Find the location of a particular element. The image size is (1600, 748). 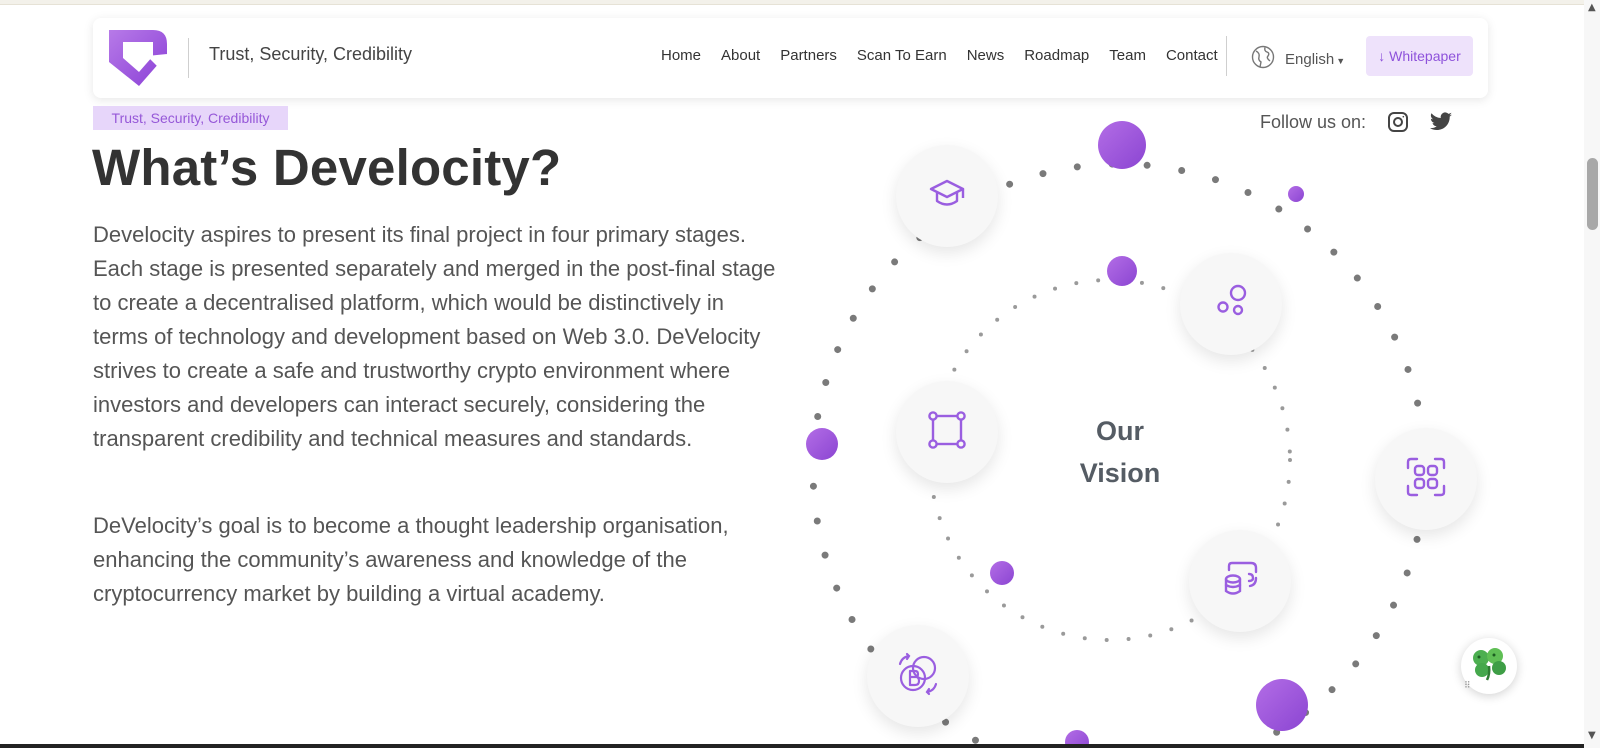

apps-node is located at coordinates (1426, 479).